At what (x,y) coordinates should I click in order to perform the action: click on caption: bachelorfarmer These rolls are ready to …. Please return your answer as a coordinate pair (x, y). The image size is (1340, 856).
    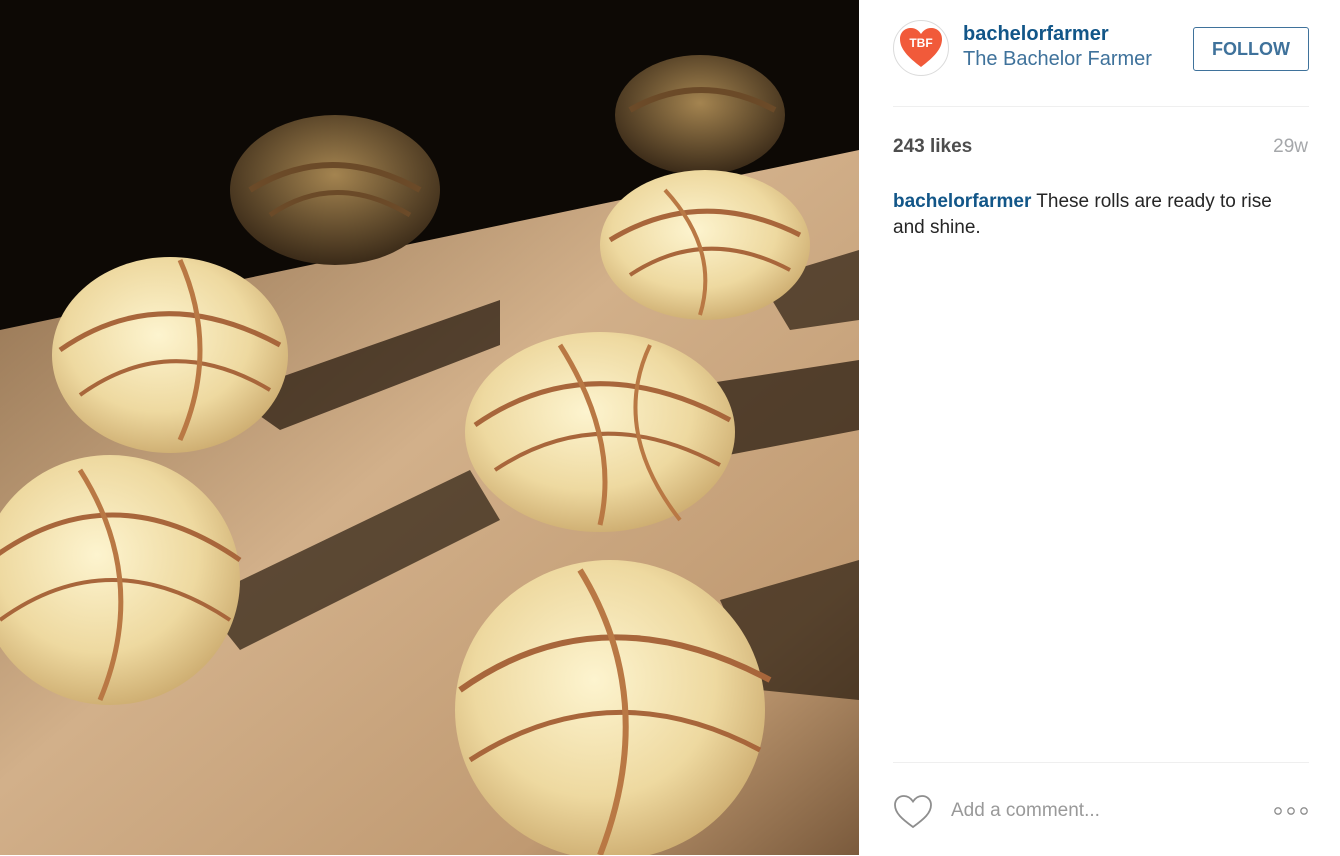
    Looking at the image, I should click on (1093, 215).